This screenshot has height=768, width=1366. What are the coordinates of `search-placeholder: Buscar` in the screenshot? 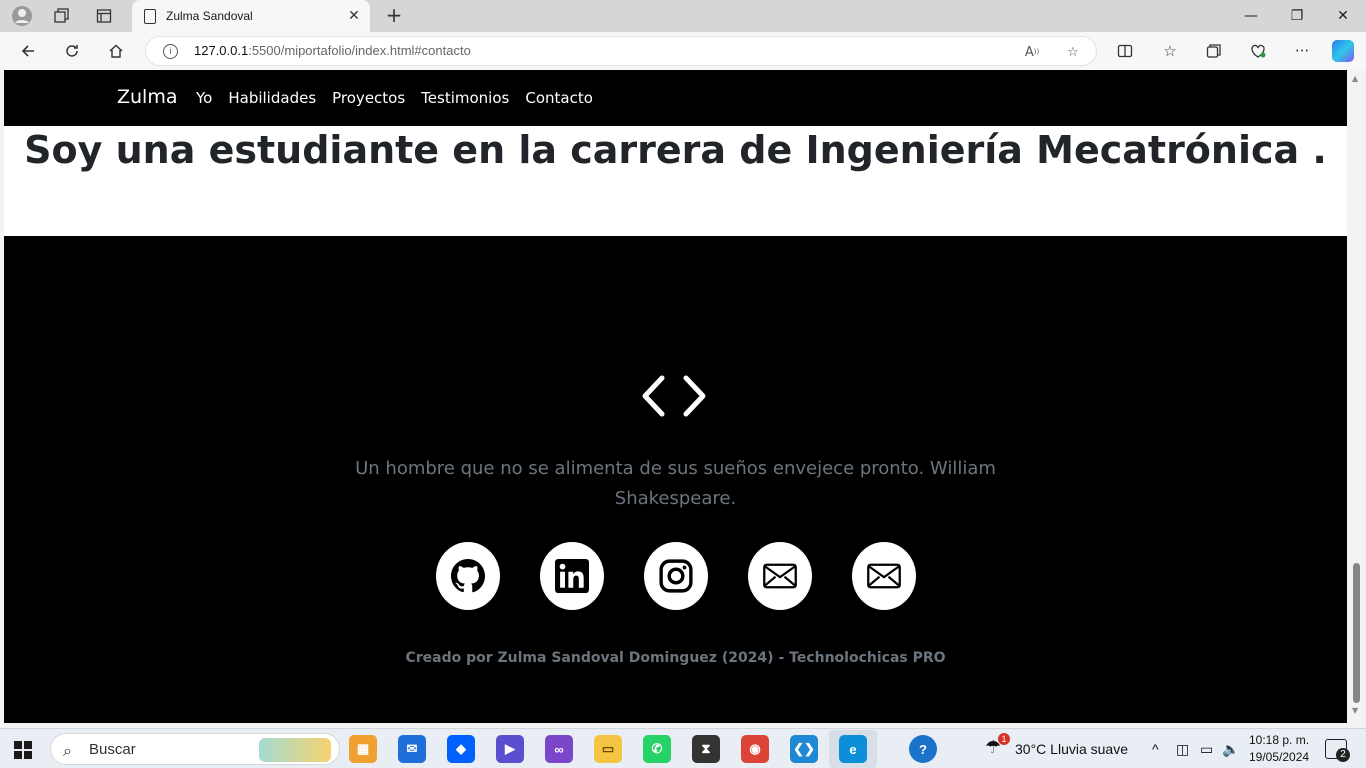 It's located at (112, 749).